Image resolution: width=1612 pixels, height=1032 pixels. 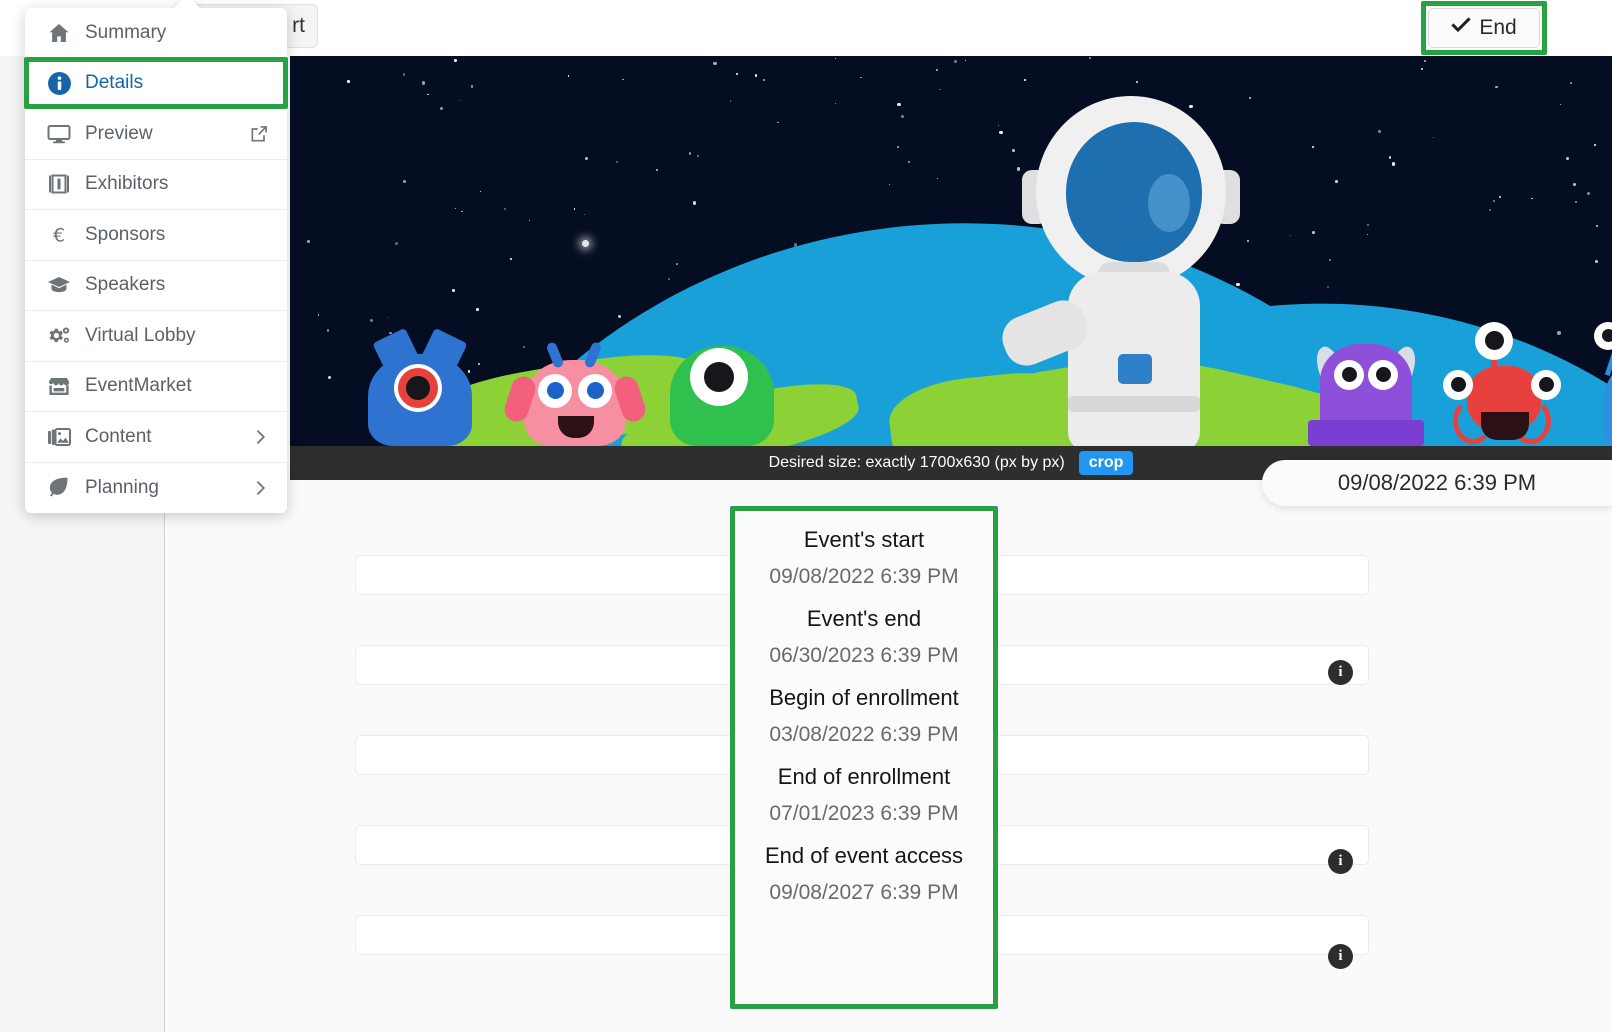 What do you see at coordinates (298, 25) in the screenshot?
I see `partial-toolbar-button-label: rt` at bounding box center [298, 25].